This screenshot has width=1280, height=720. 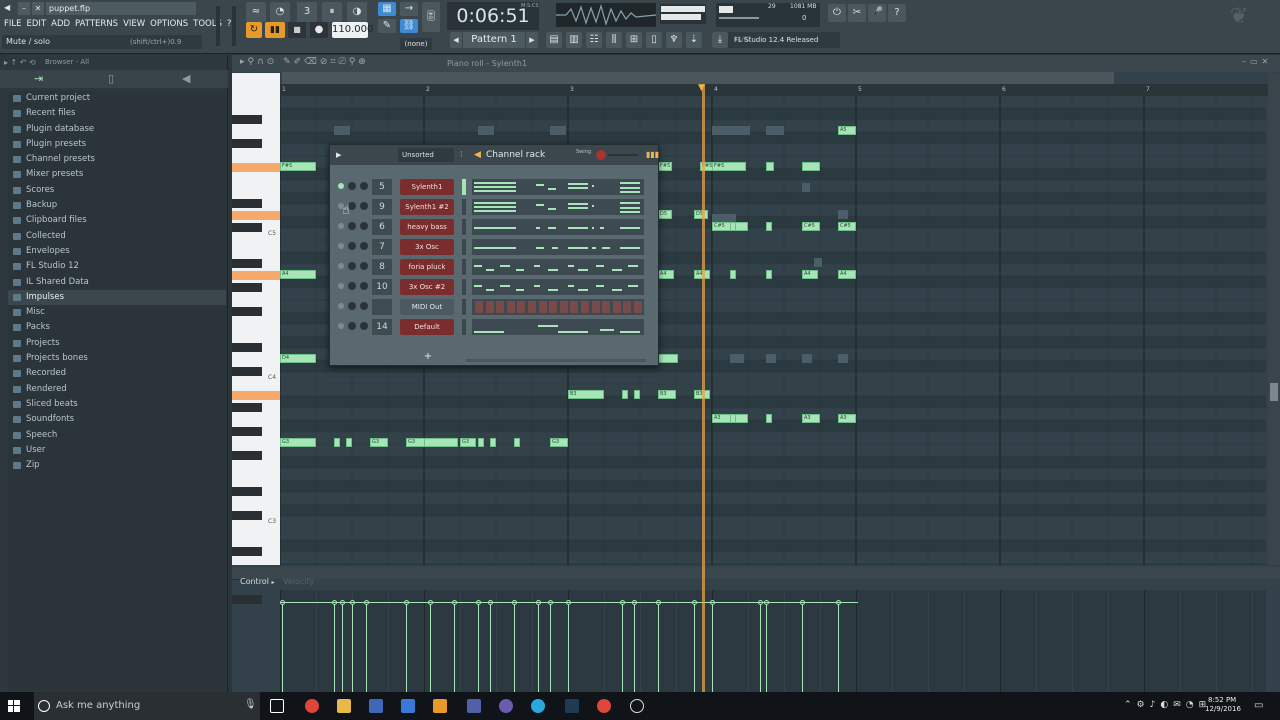 I want to click on note: D5, so click(x=665, y=214).